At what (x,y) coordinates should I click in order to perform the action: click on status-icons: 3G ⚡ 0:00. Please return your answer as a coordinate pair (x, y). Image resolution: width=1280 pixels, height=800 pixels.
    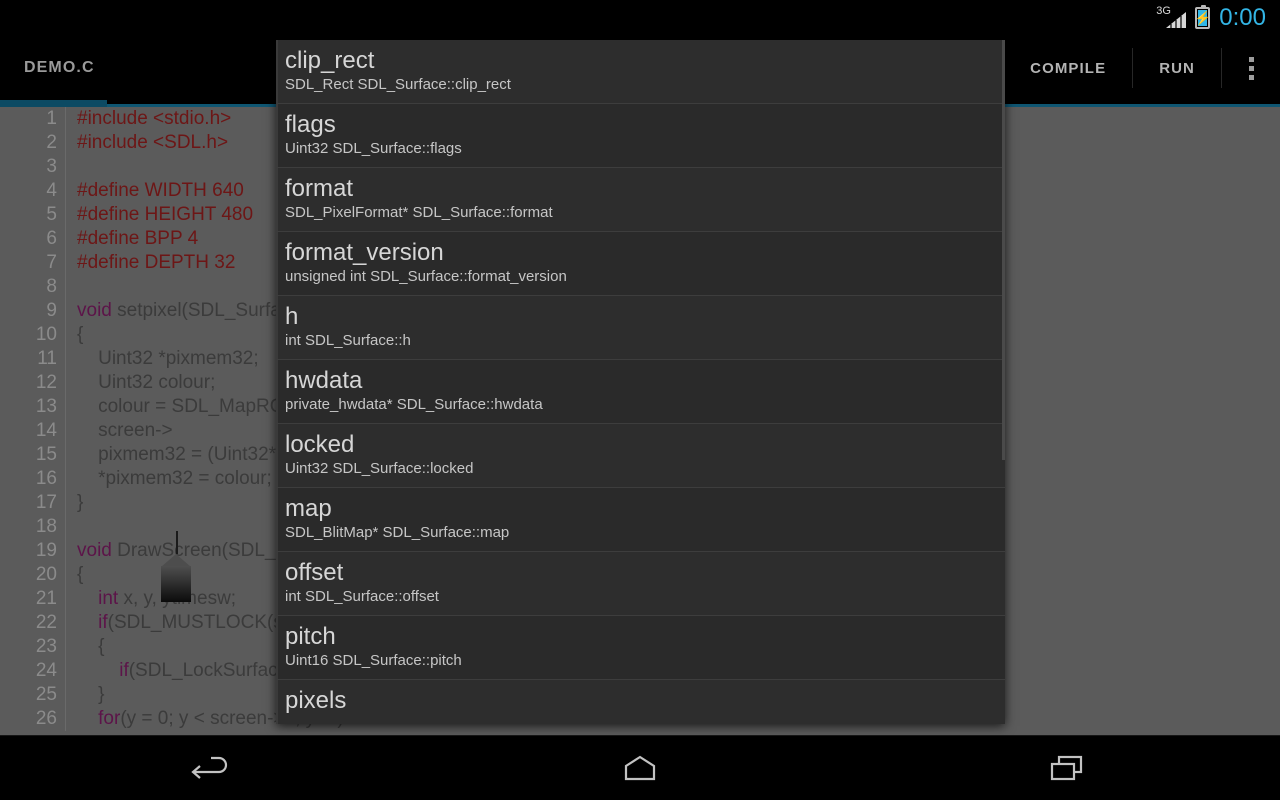
    Looking at the image, I should click on (1211, 18).